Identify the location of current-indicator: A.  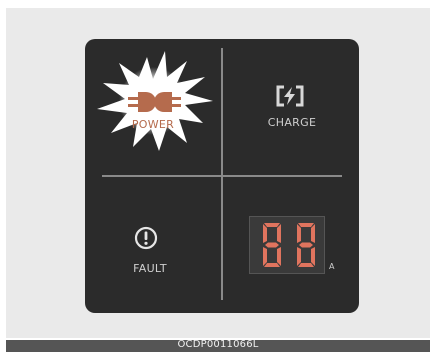
(290, 244).